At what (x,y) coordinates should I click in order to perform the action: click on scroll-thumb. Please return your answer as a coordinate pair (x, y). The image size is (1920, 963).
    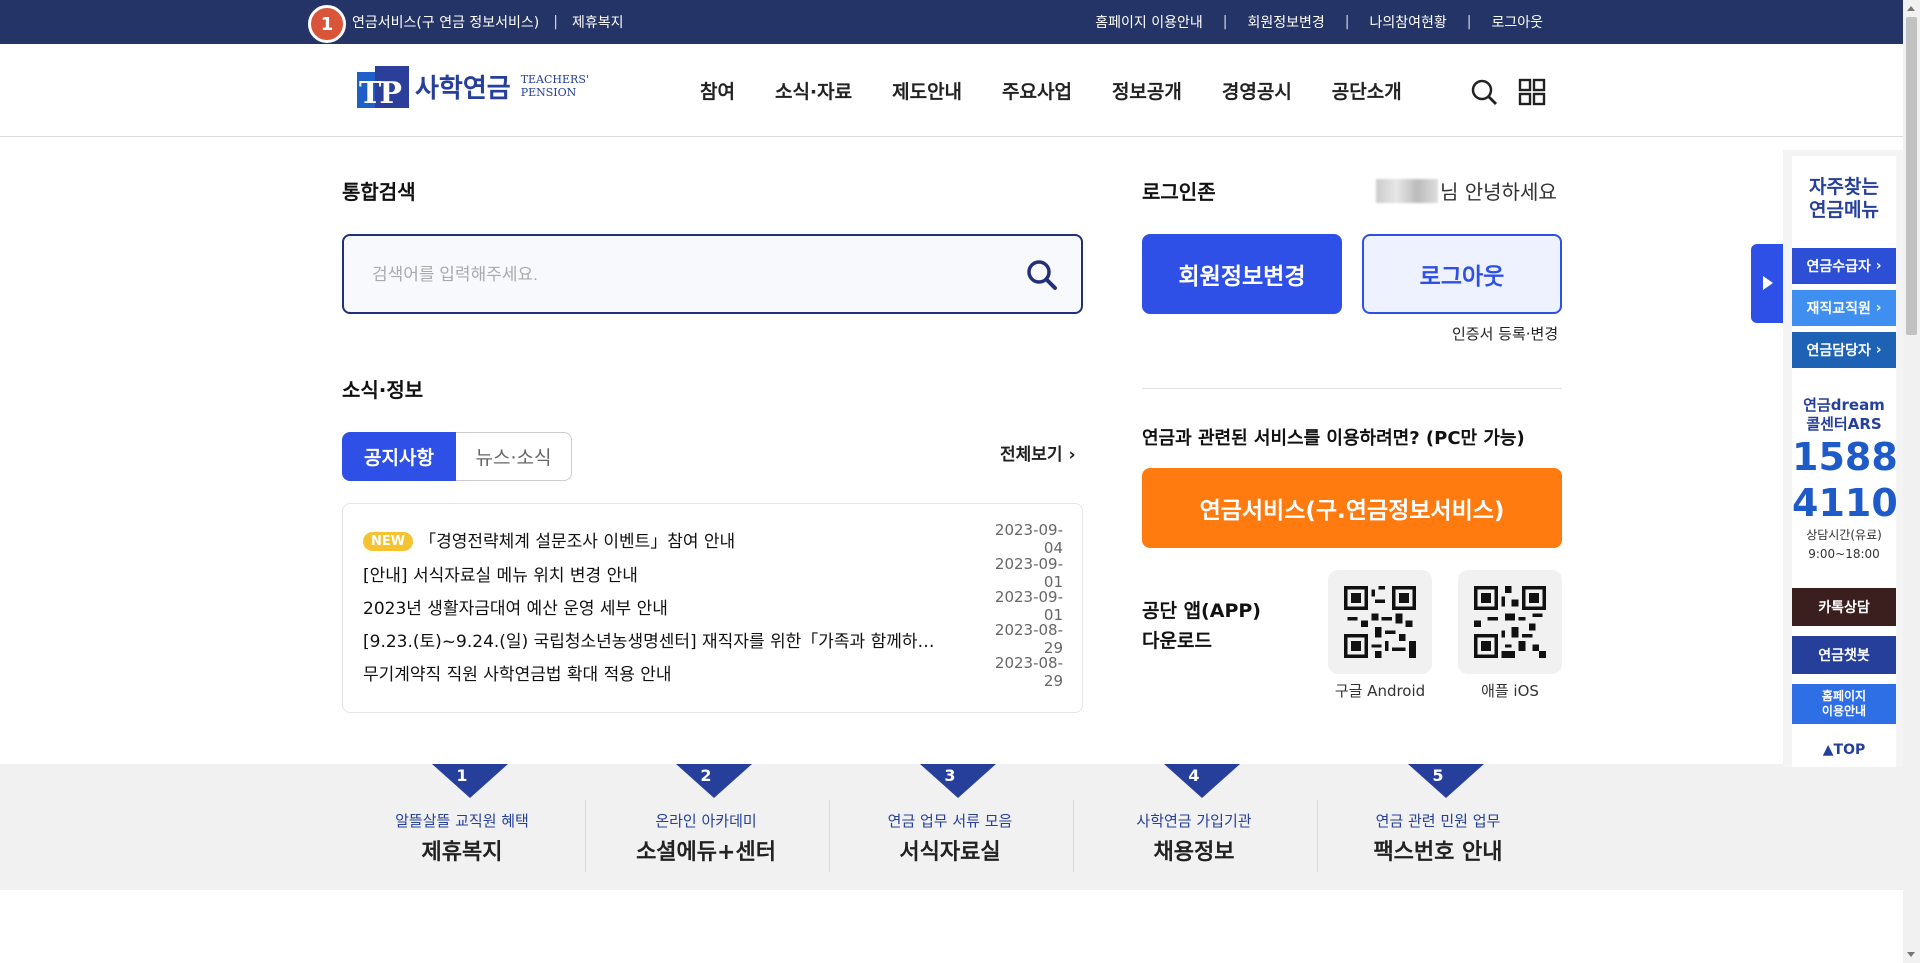
    Looking at the image, I should click on (1911, 176).